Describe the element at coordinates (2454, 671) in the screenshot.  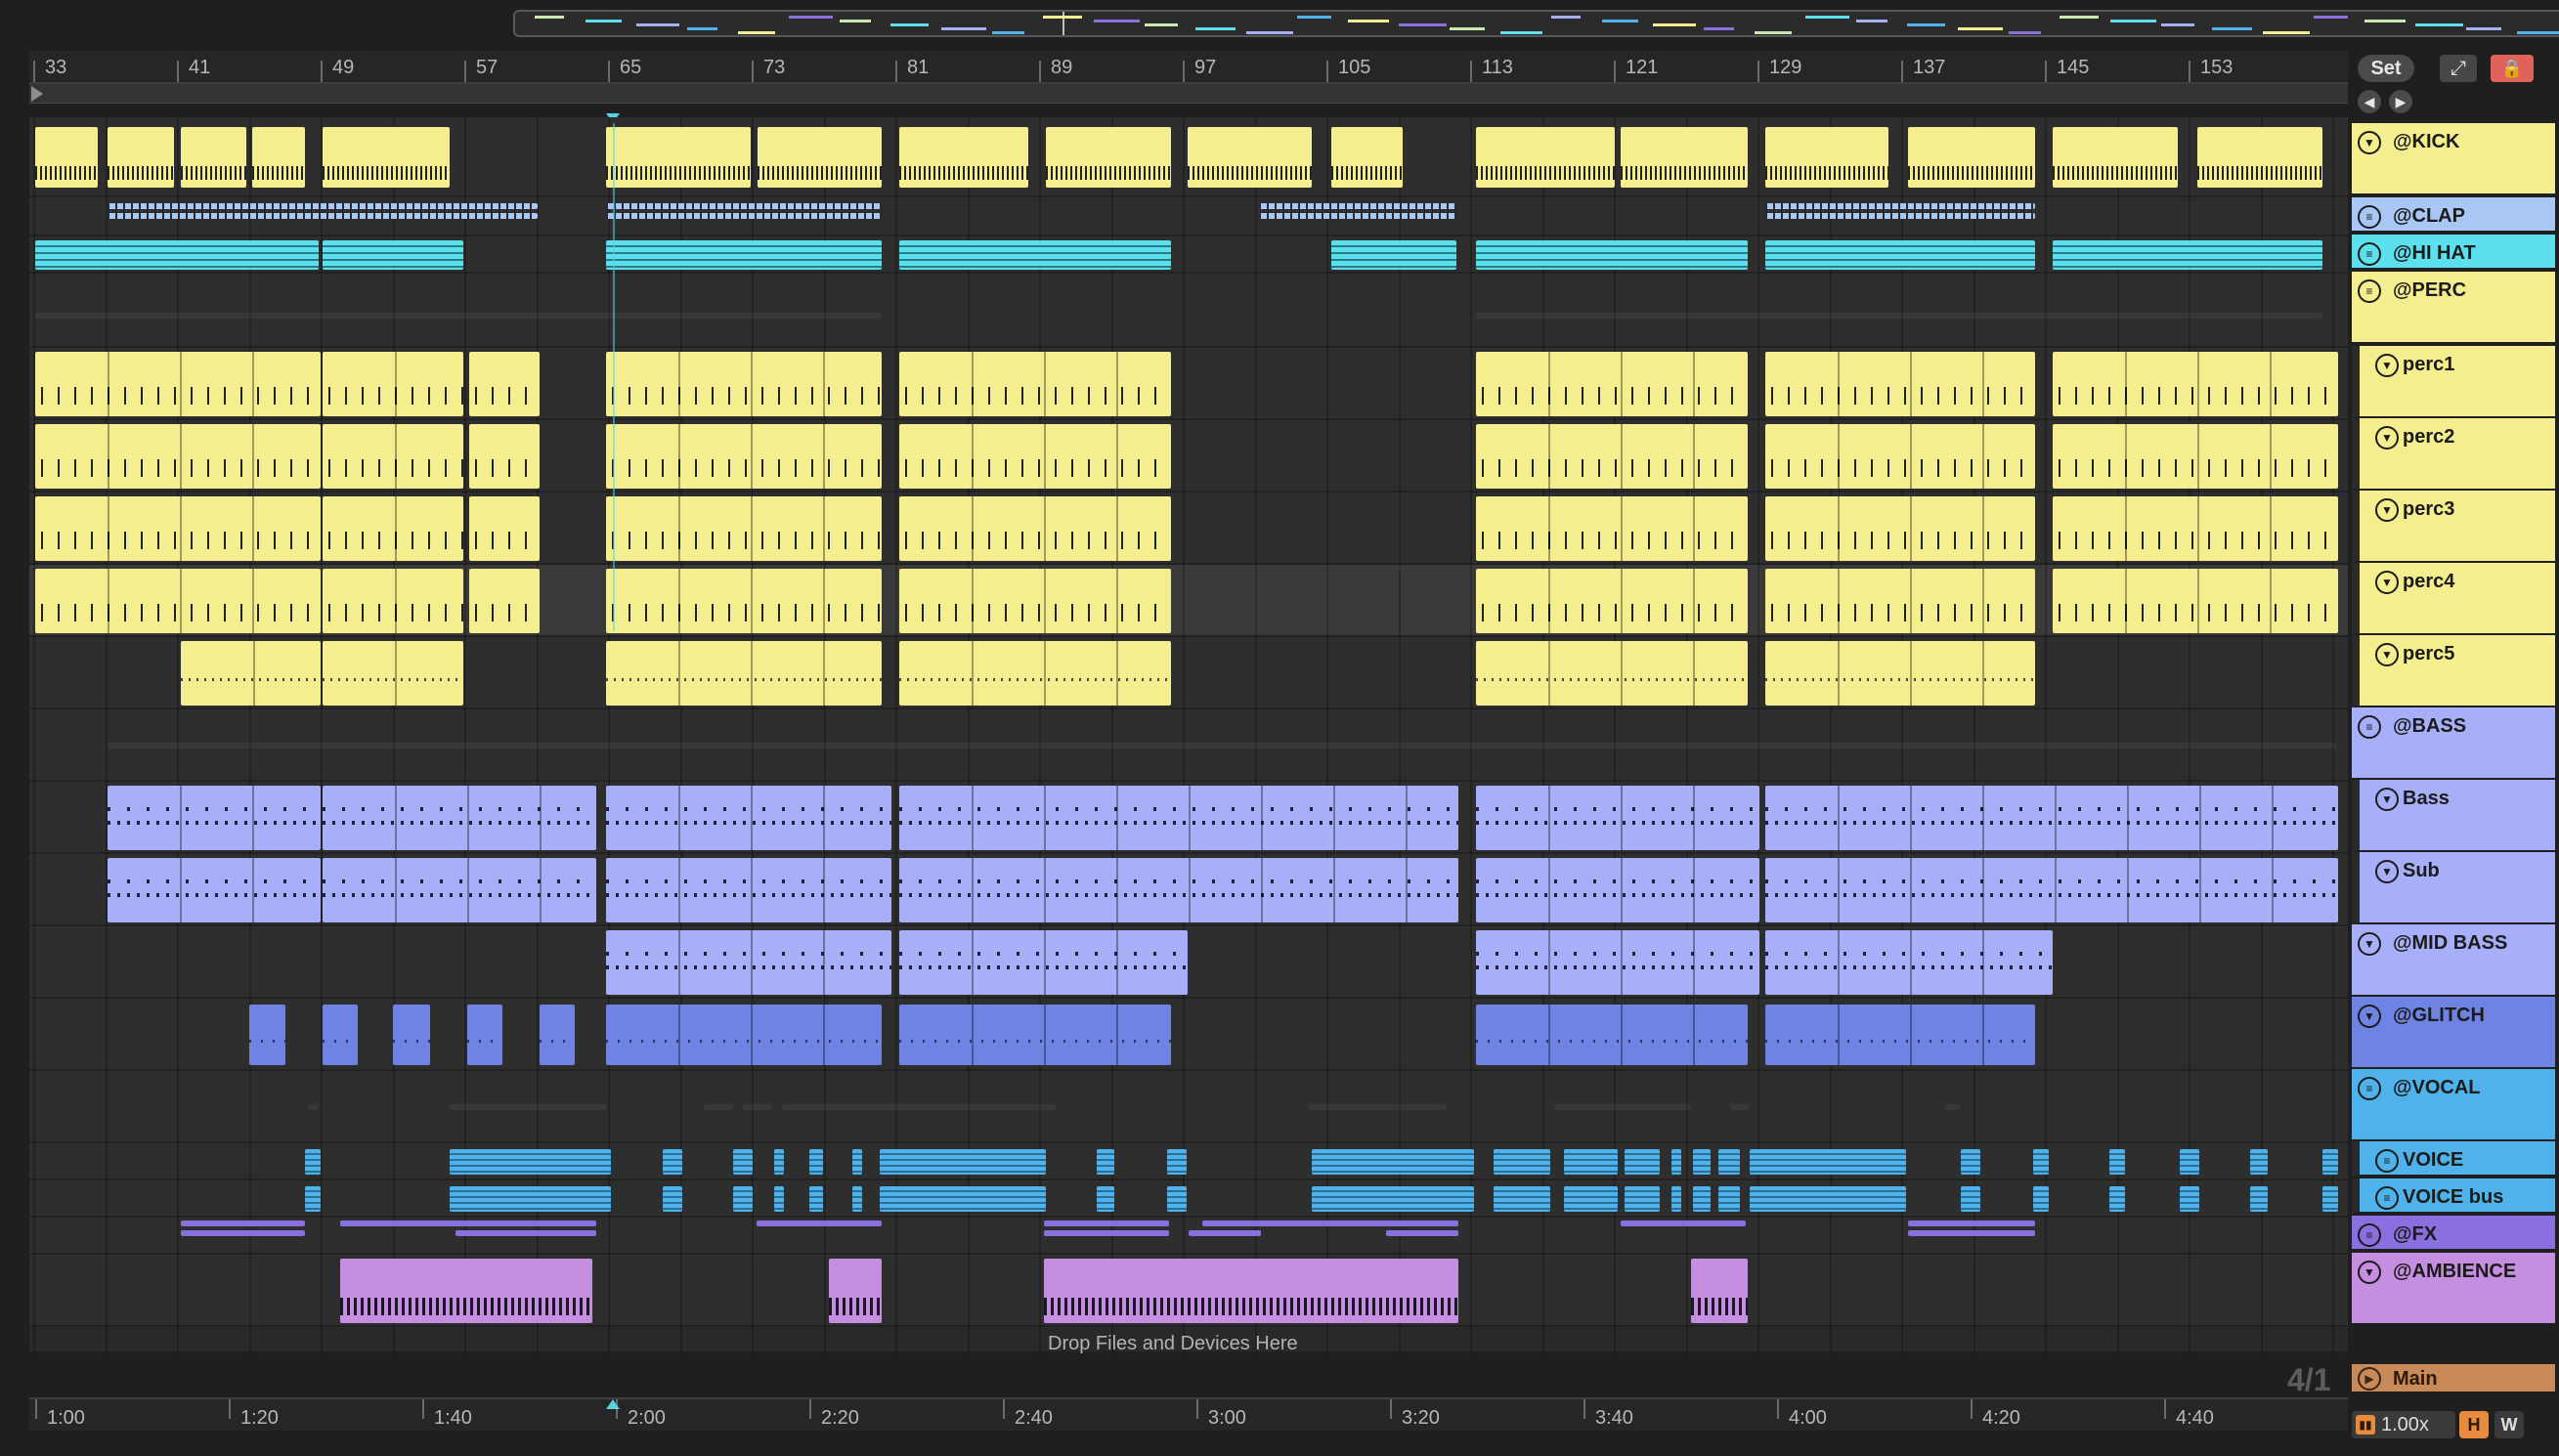
I see `track-header-perc5: ▼ perc5` at that location.